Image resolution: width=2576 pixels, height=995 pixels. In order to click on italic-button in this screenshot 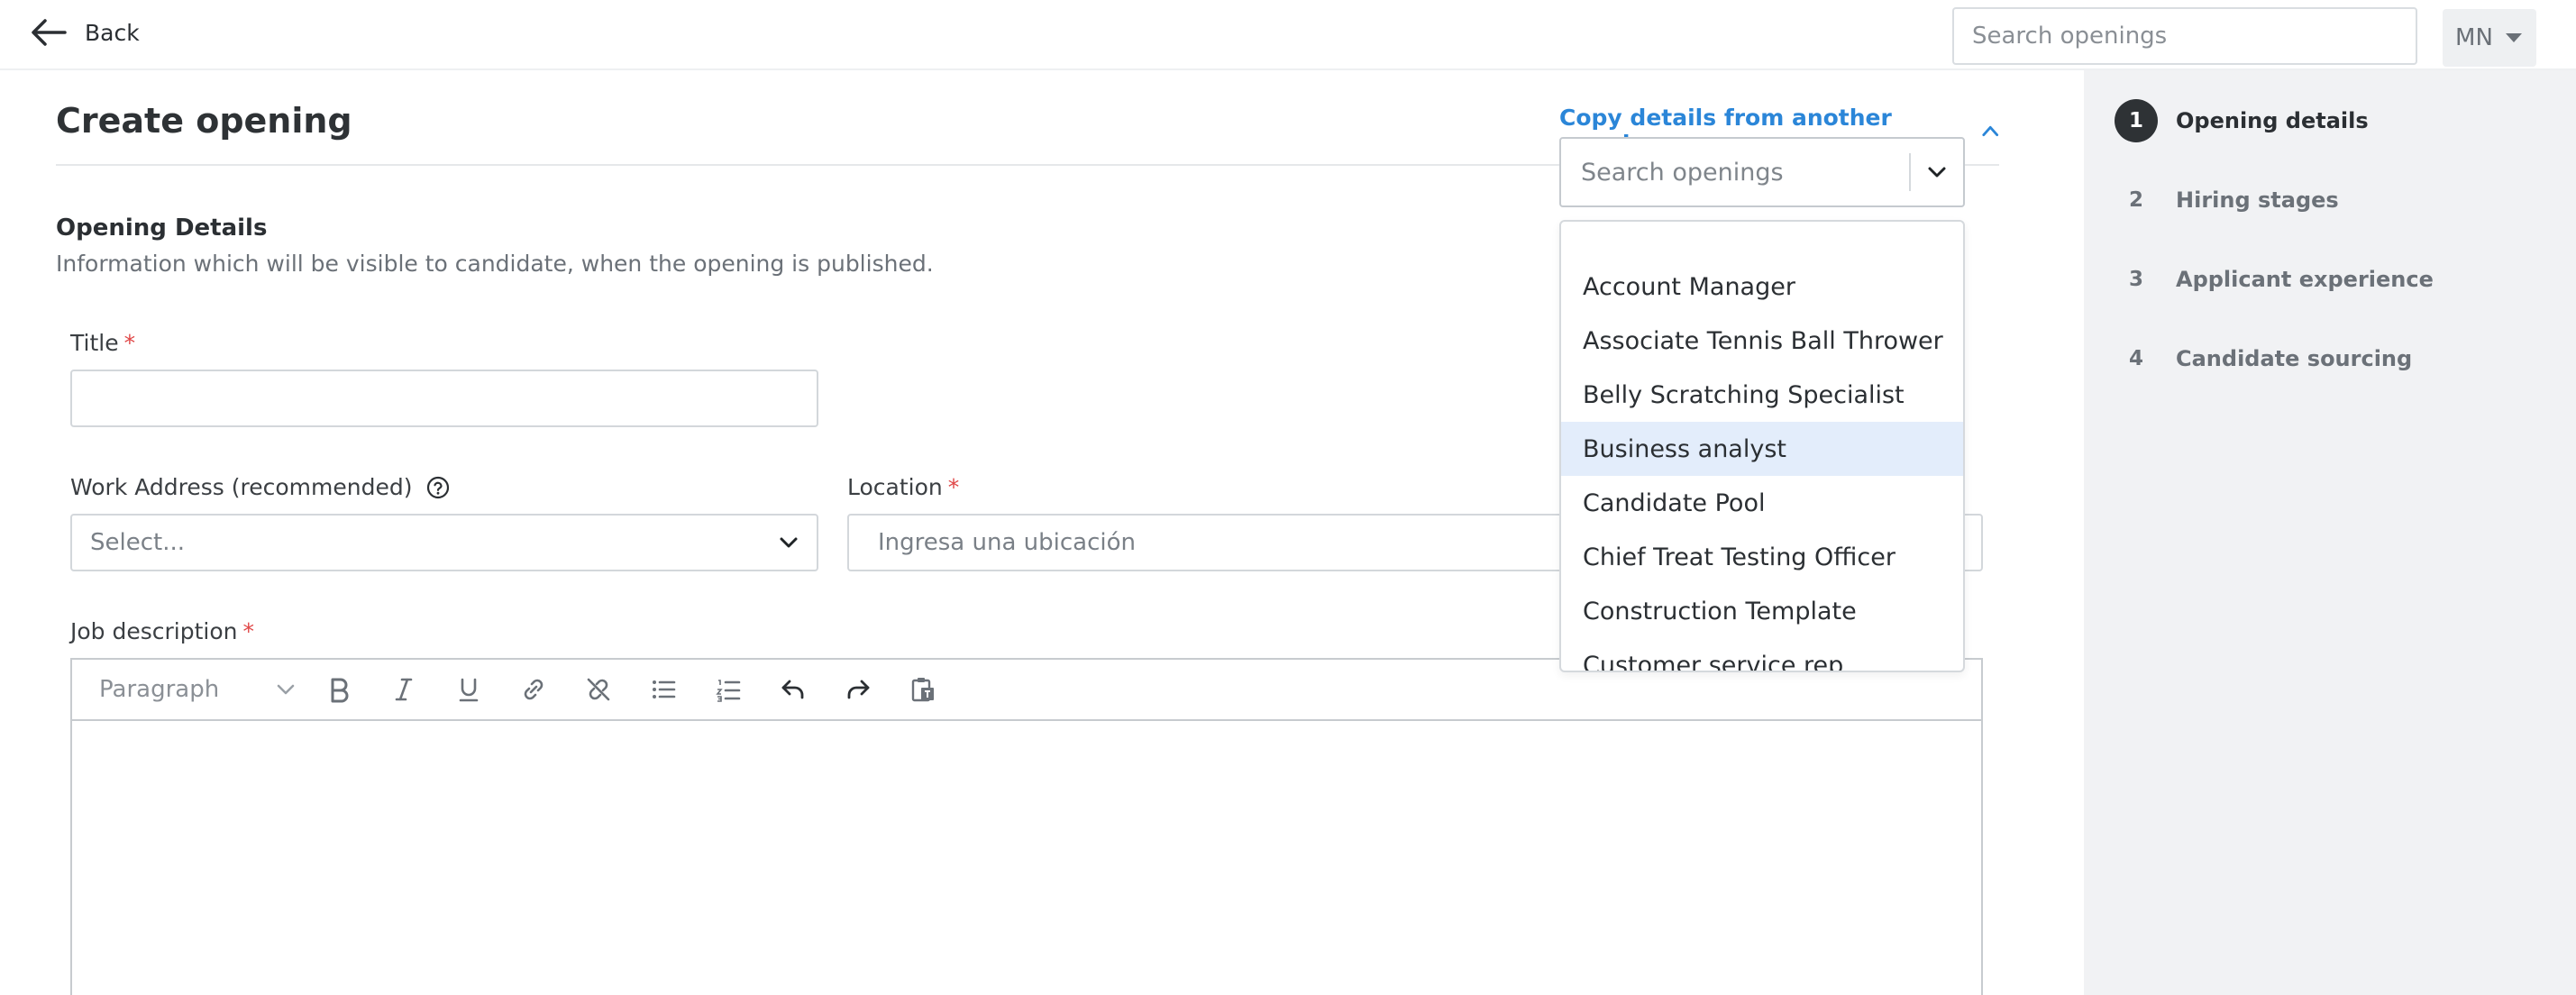, I will do `click(403, 689)`.